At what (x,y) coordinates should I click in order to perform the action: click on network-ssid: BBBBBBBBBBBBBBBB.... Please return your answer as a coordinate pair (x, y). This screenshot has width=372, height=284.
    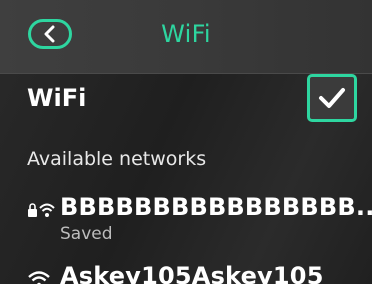
    Looking at the image, I should click on (216, 207).